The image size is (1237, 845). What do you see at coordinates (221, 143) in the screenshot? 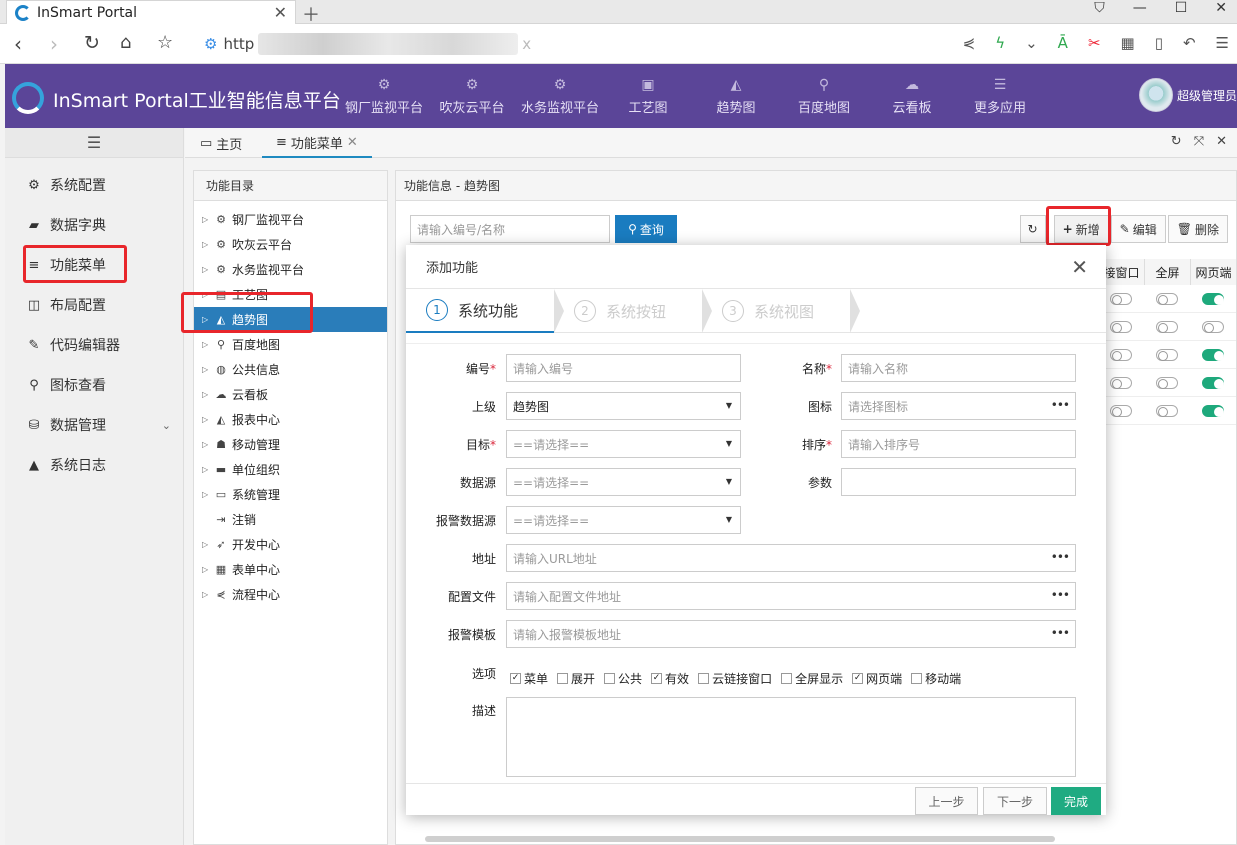
I see `tab-home: ▭ 主页` at bounding box center [221, 143].